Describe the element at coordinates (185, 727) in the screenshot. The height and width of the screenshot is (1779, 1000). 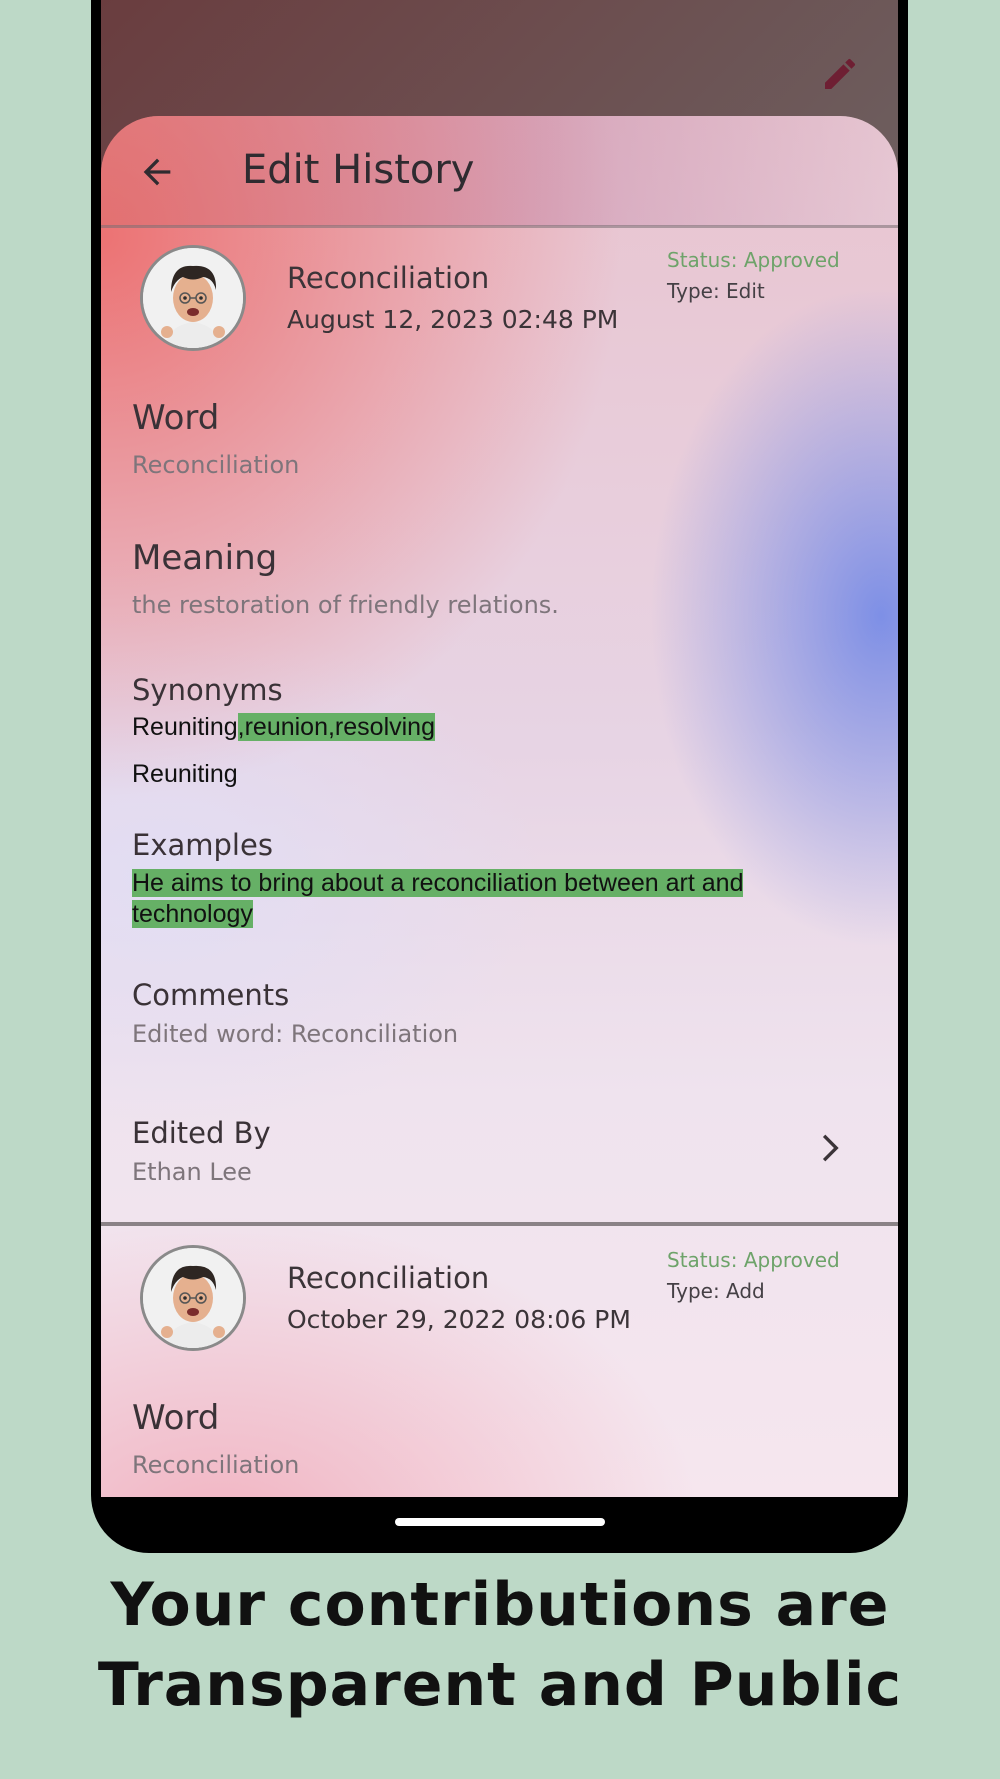
I see `synonyms-unchanged-text: Reuniting` at that location.